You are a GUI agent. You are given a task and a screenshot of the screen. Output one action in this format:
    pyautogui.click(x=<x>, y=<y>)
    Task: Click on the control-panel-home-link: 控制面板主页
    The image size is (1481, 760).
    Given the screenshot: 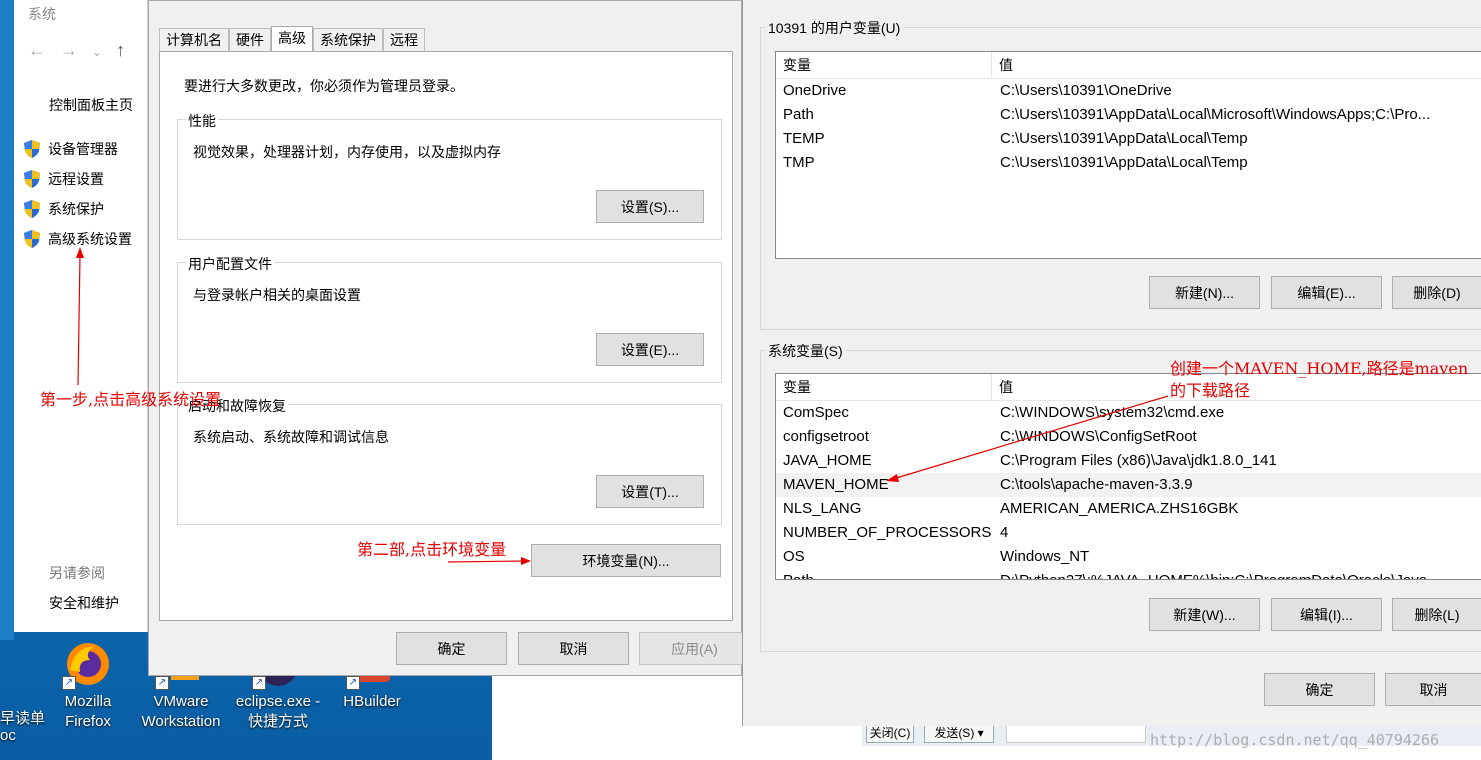 What is the action you would take?
    pyautogui.click(x=91, y=105)
    